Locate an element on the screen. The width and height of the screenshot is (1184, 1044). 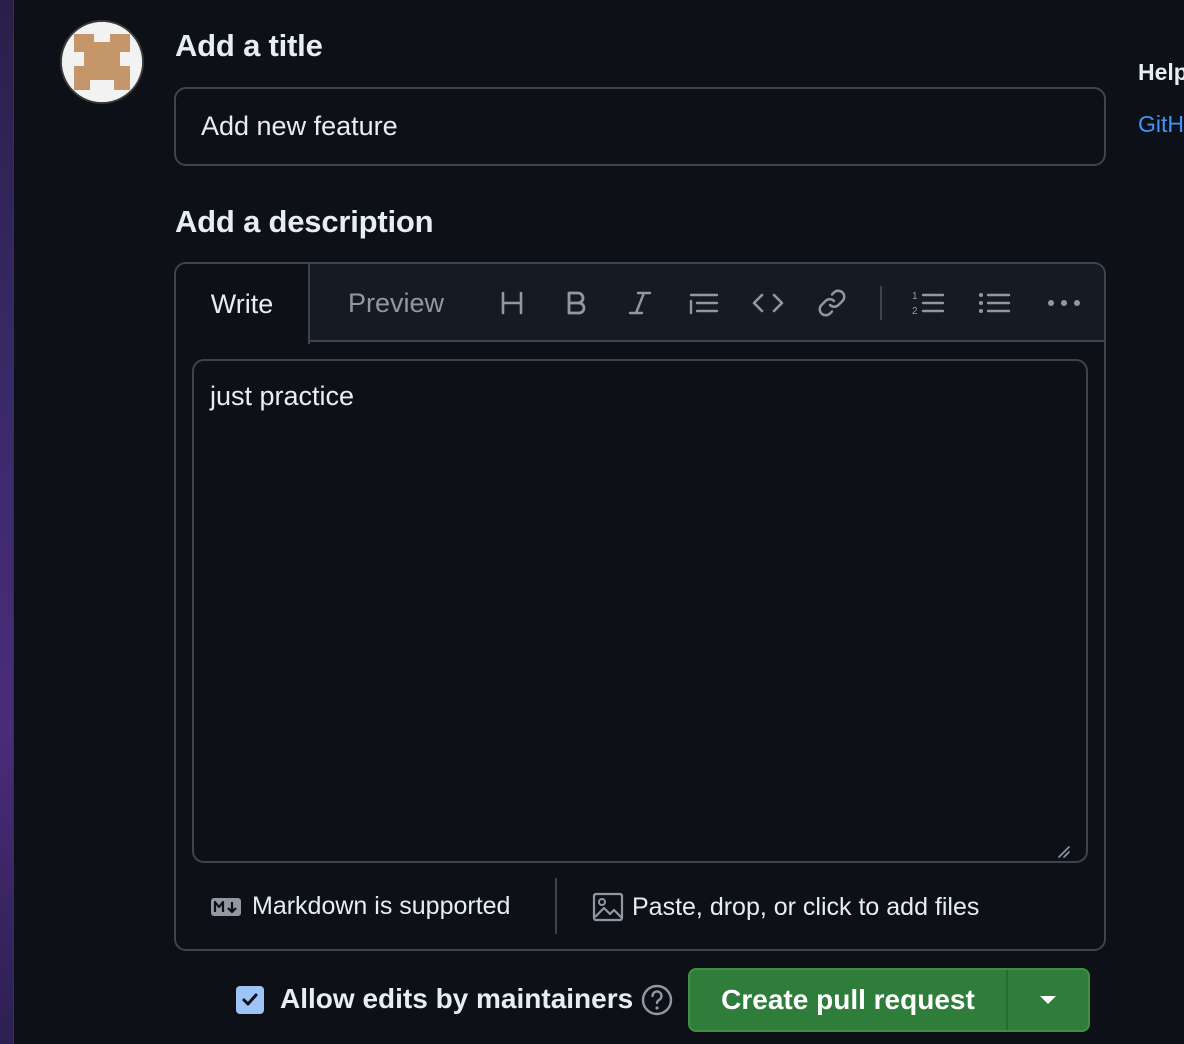
numbered-list-button: 1 2 is located at coordinates (928, 303).